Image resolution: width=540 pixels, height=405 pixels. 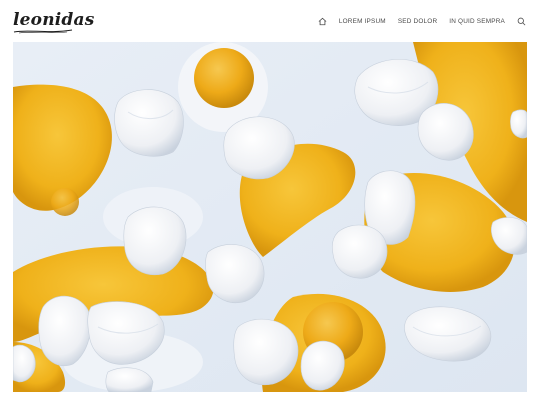 What do you see at coordinates (43, 31) in the screenshot?
I see `logo-swoosh` at bounding box center [43, 31].